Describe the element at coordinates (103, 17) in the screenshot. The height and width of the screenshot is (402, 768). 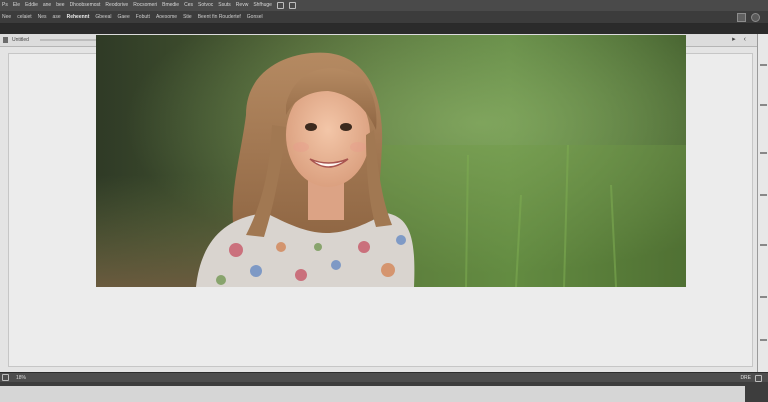
I see `toolbar-item-global: Gbeeal` at that location.